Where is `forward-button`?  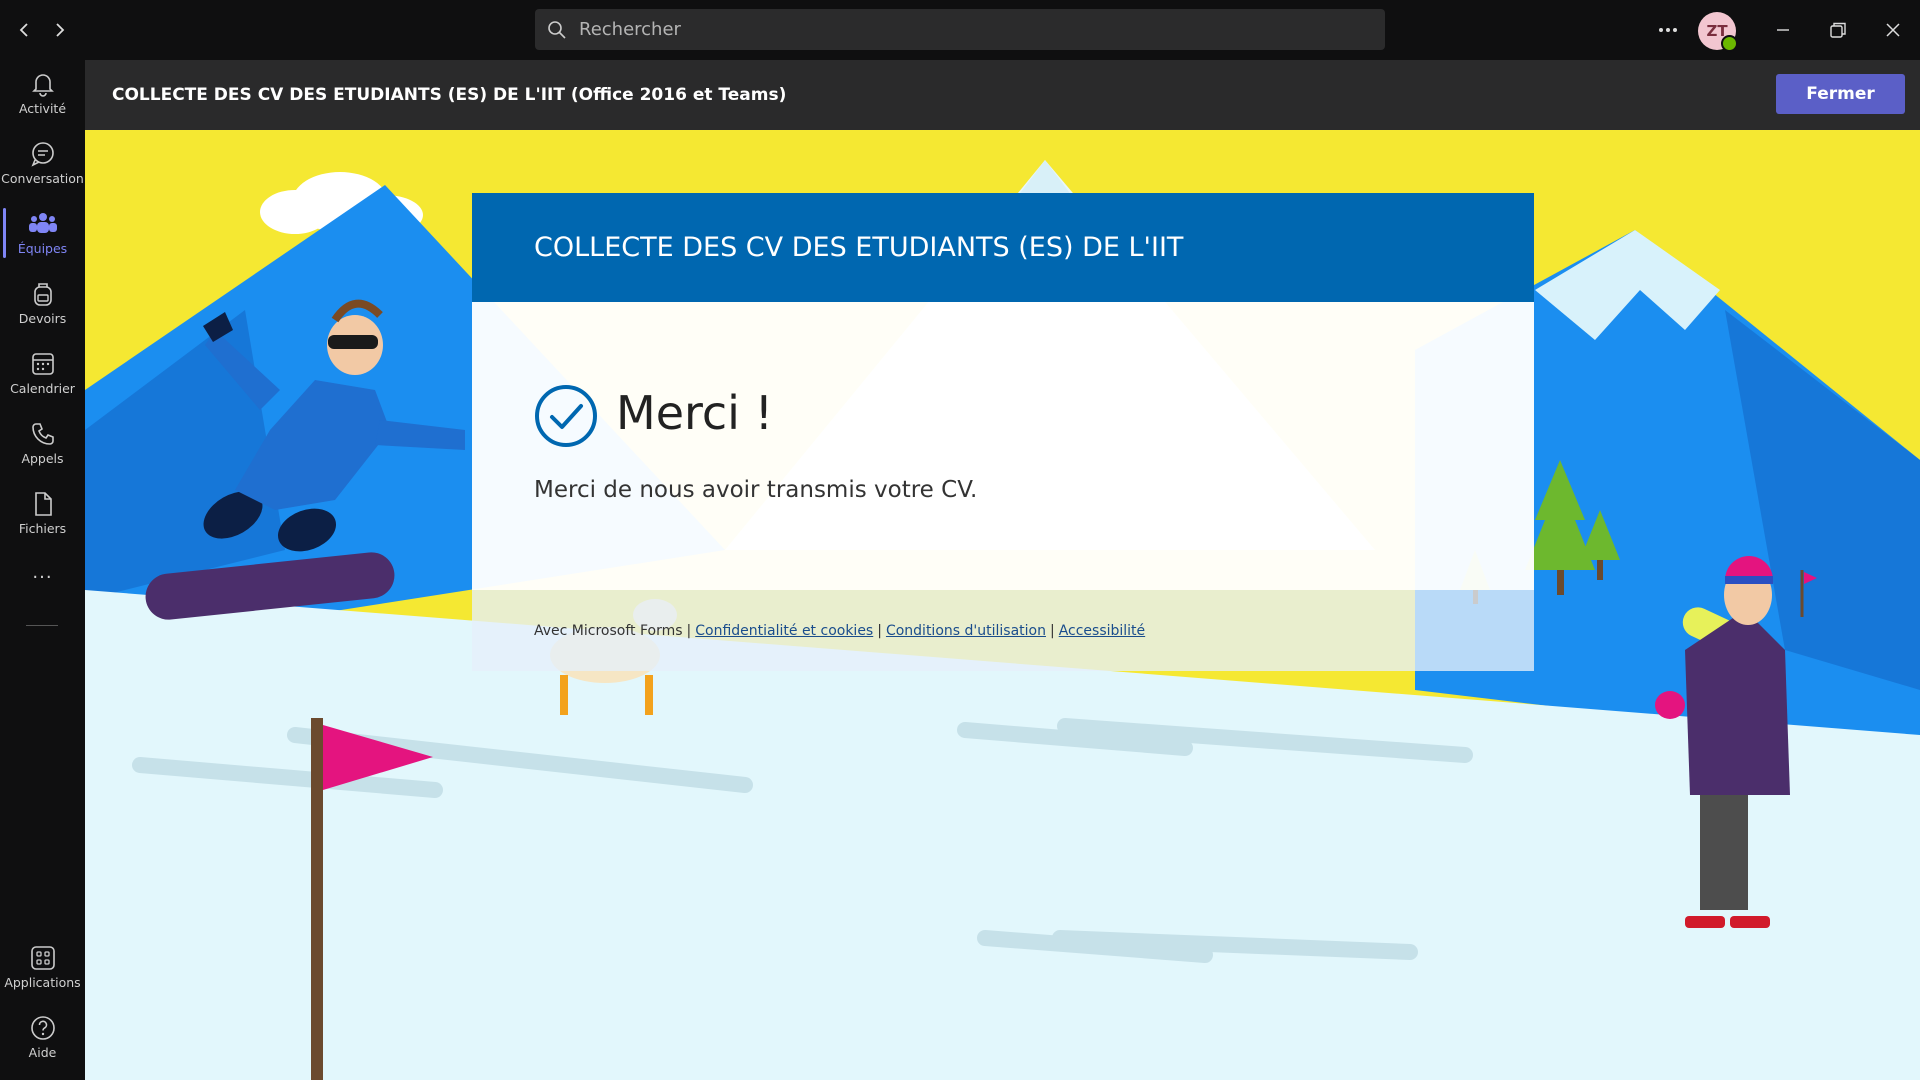 forward-button is located at coordinates (60, 30).